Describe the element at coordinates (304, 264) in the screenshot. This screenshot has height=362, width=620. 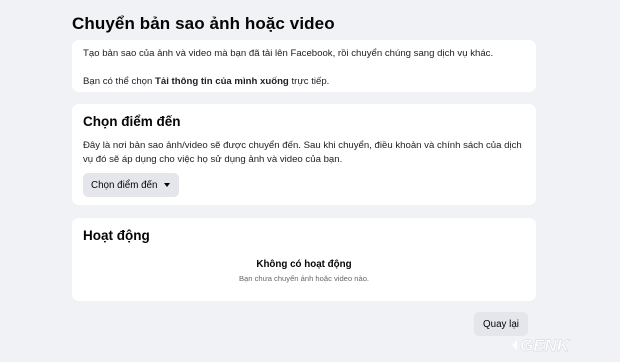
I see `empty-state-title: Không có hoạt động` at that location.